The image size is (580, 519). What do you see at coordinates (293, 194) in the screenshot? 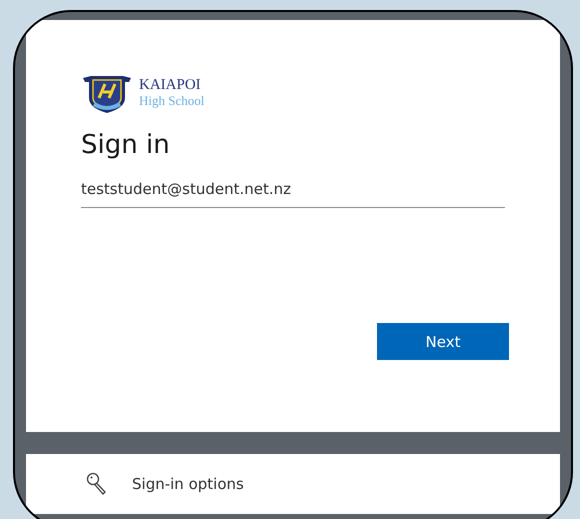
I see `email-field: teststudent@student.net.nz` at bounding box center [293, 194].